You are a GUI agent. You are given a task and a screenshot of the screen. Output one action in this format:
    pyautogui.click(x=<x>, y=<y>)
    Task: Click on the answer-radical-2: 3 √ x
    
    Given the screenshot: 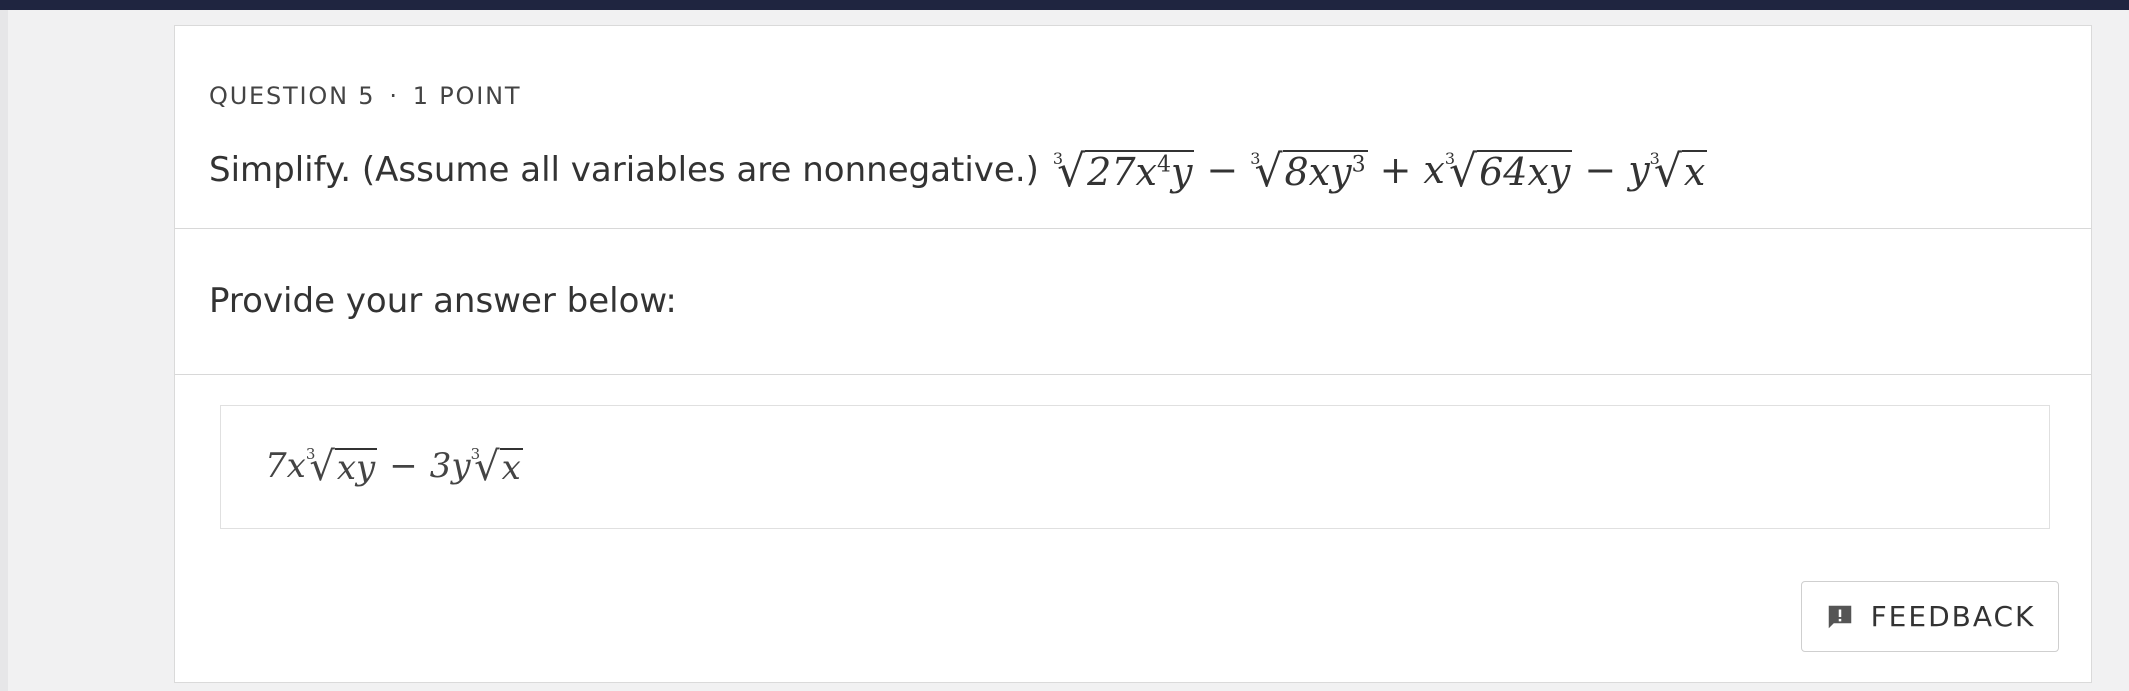 What is the action you would take?
    pyautogui.click(x=497, y=465)
    